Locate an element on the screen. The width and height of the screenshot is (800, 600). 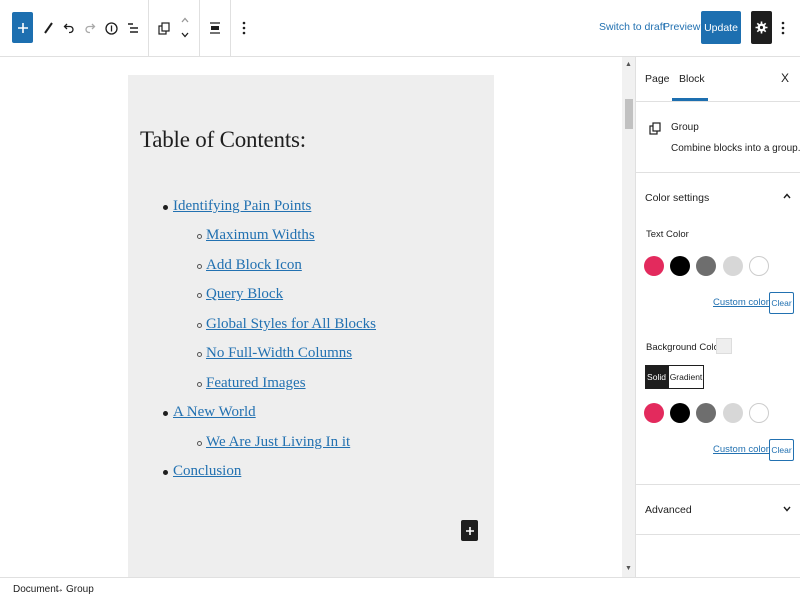
move-up-icon is located at coordinates (185, 20).